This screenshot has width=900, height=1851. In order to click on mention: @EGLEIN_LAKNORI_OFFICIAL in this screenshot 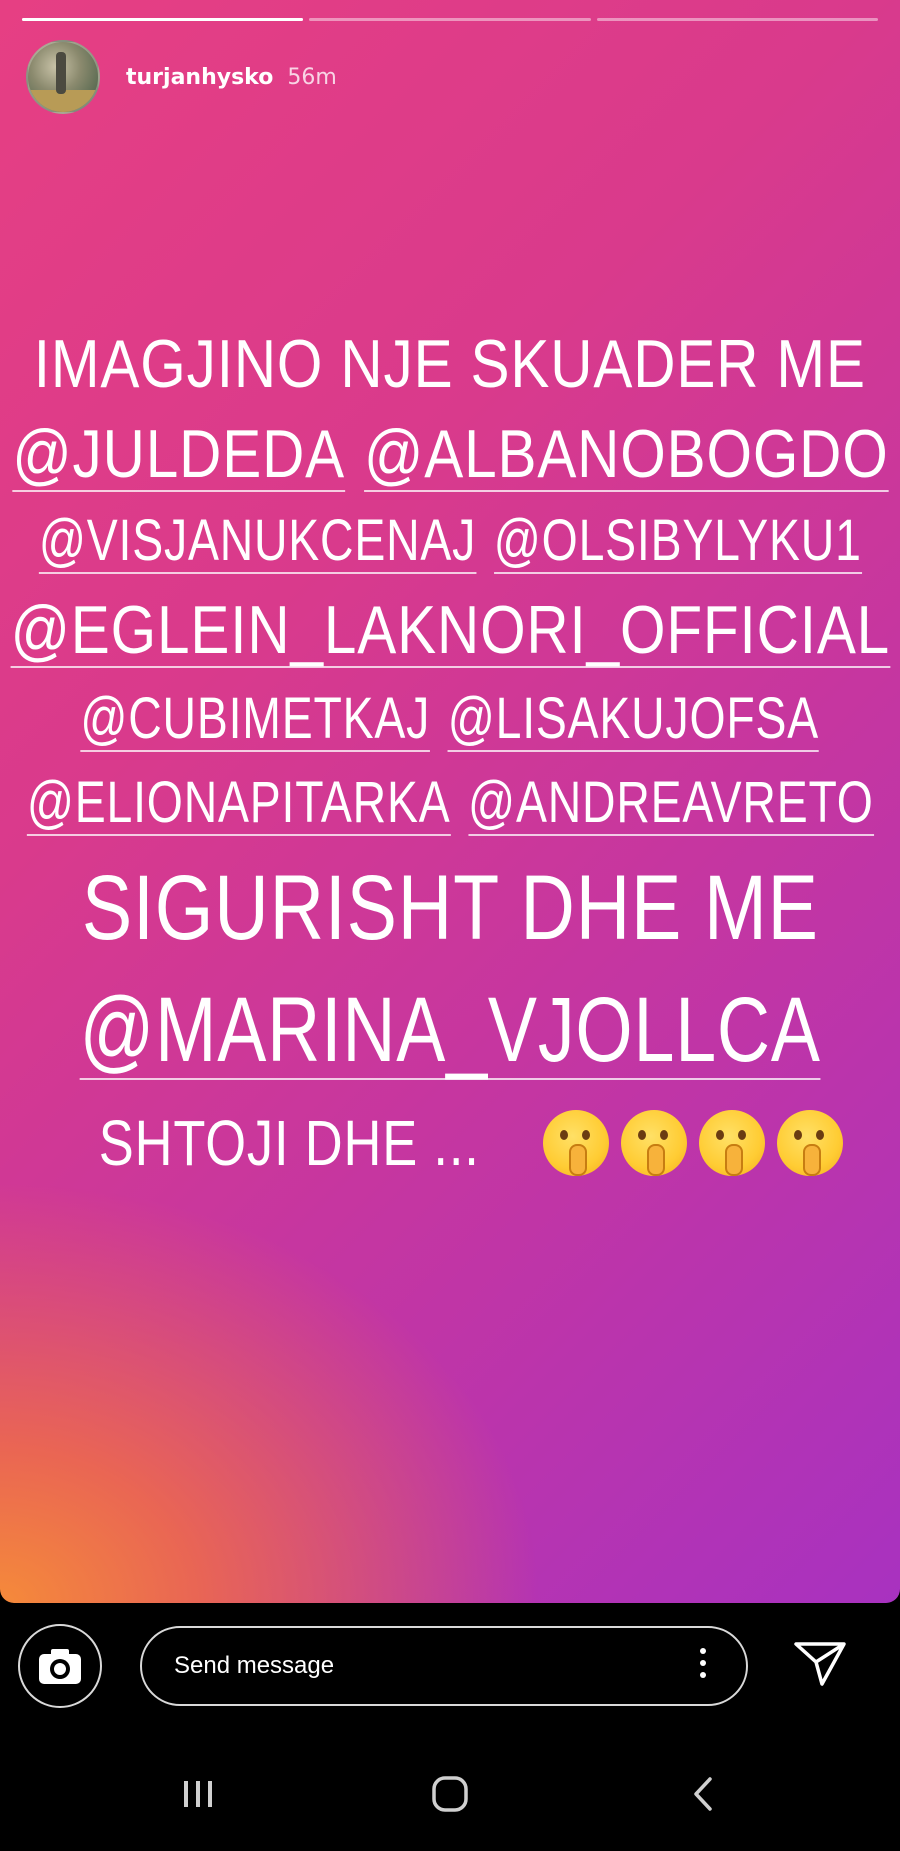, I will do `click(450, 632)`.